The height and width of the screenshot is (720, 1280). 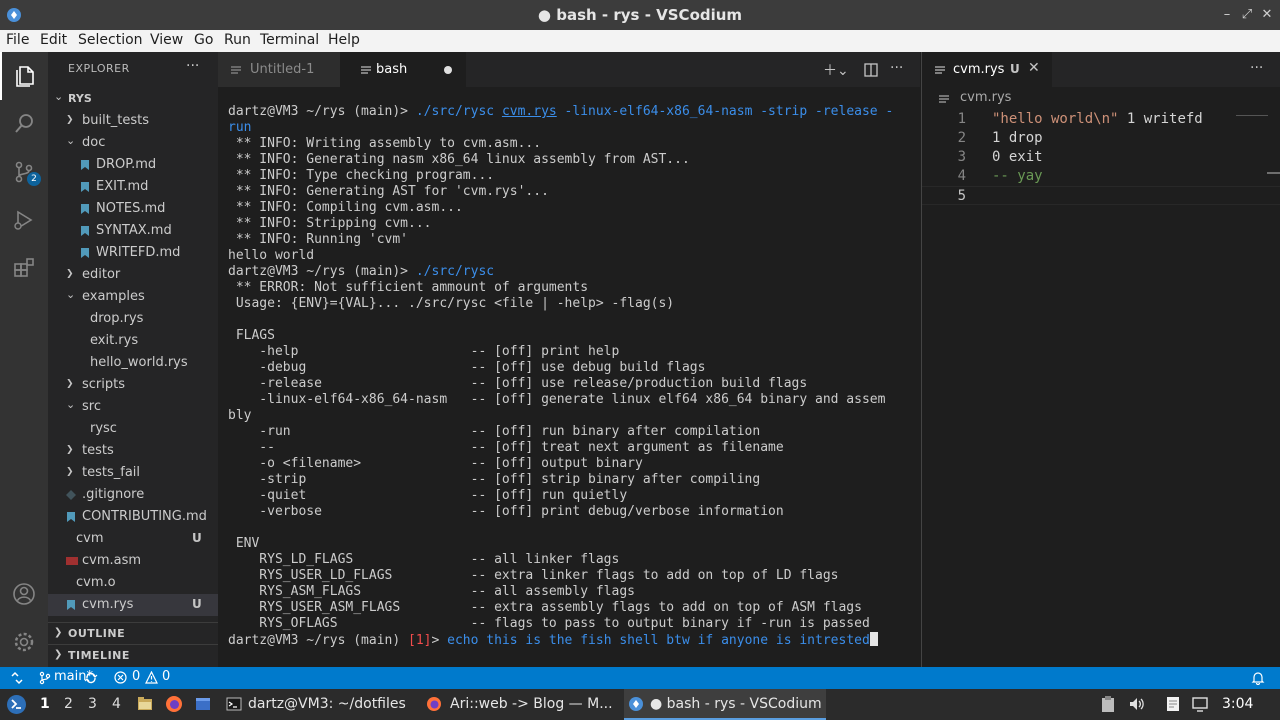 What do you see at coordinates (24, 642) in the screenshot?
I see `settings-gear-icon` at bounding box center [24, 642].